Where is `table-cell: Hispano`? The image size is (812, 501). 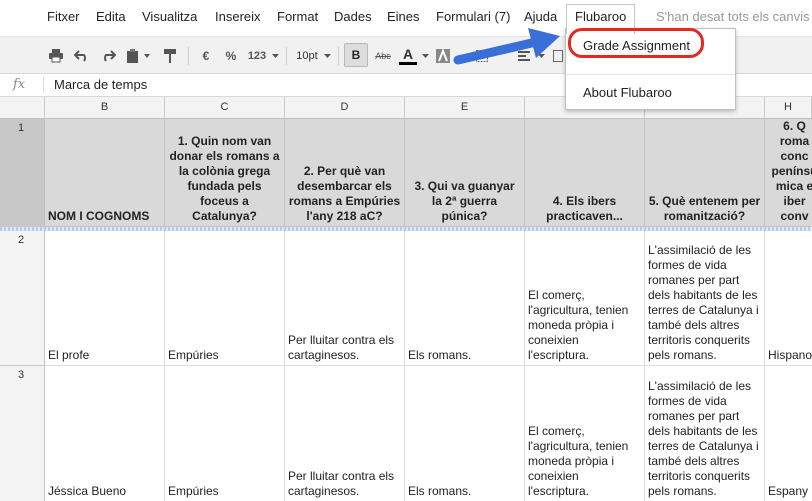 table-cell: Hispano is located at coordinates (788, 298).